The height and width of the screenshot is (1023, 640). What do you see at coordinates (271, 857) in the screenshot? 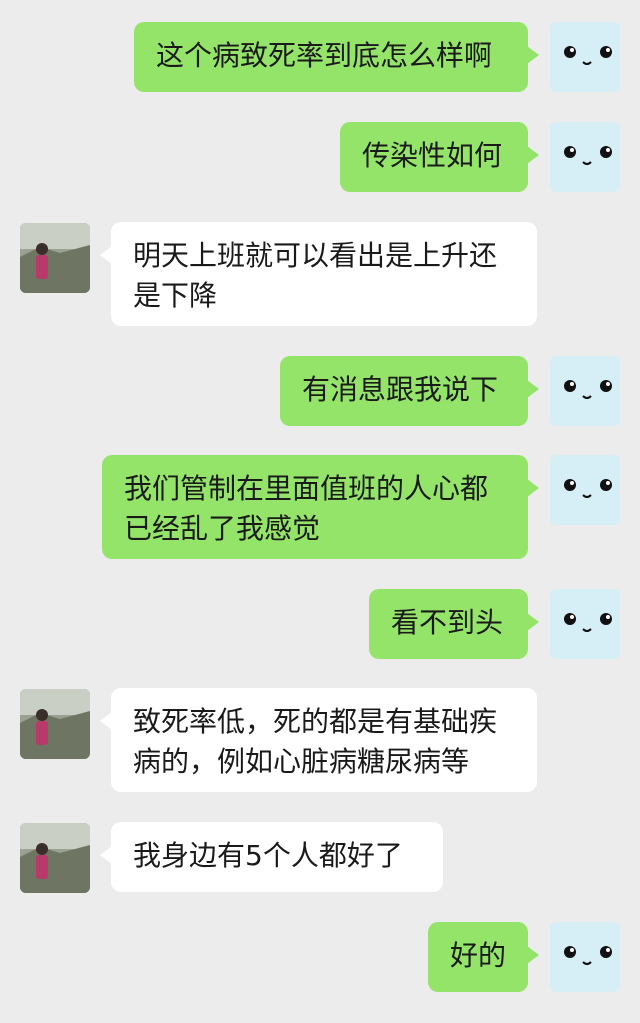
I see `message-bubble-received: 我身边有5个人都好了` at bounding box center [271, 857].